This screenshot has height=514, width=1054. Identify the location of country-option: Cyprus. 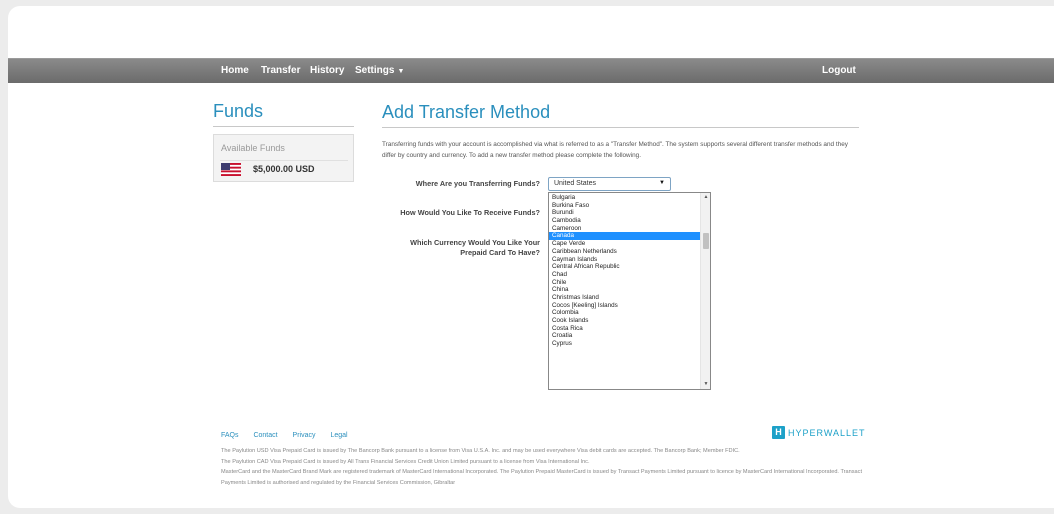
(625, 344).